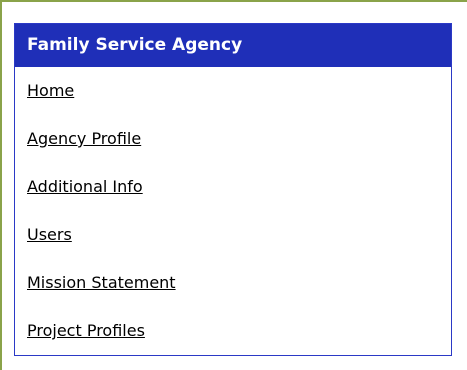 The width and height of the screenshot is (467, 370). What do you see at coordinates (101, 282) in the screenshot?
I see `nav-link-mission-statement: Mission Statement` at bounding box center [101, 282].